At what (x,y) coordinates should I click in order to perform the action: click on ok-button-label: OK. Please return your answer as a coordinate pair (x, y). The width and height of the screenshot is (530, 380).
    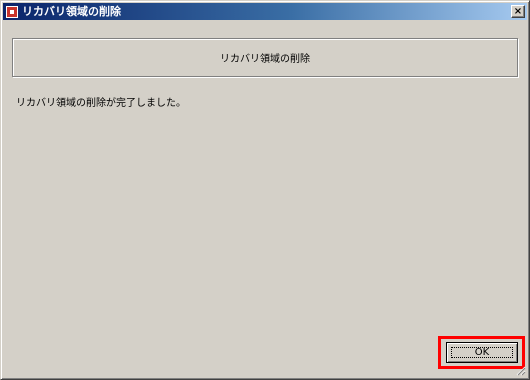
    Looking at the image, I should click on (482, 352).